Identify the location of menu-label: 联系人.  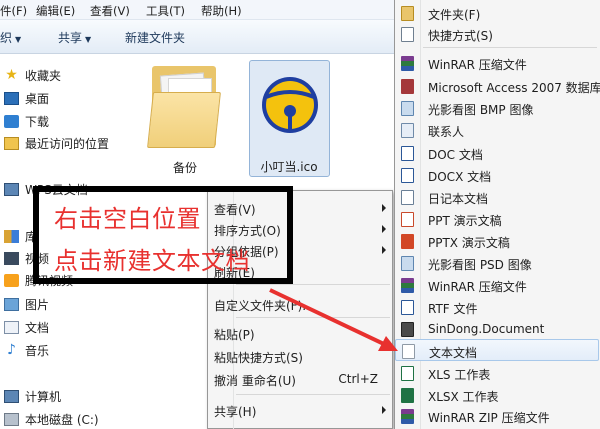
(446, 132).